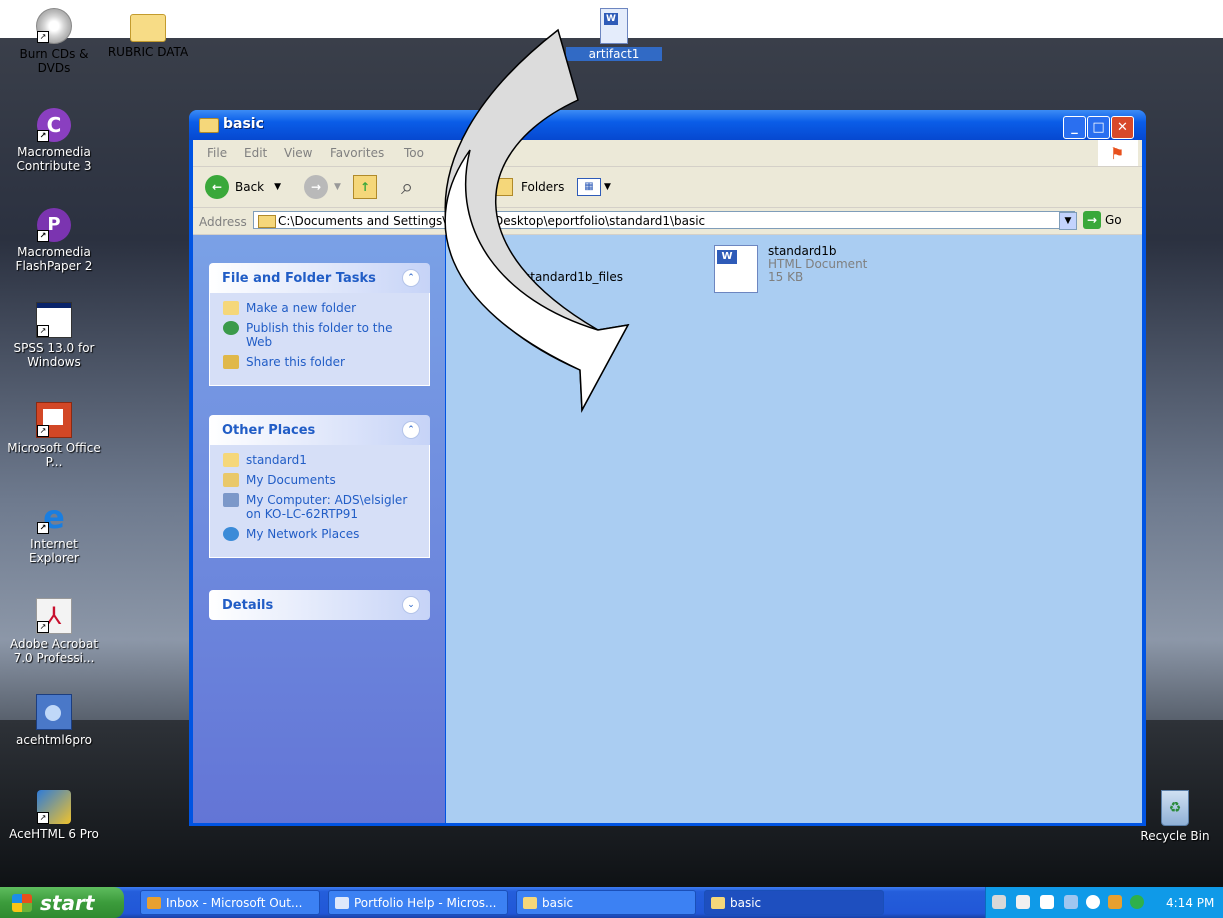 The width and height of the screenshot is (1223, 918). Describe the element at coordinates (1115, 902) in the screenshot. I see `outlook-reminder-icon` at that location.